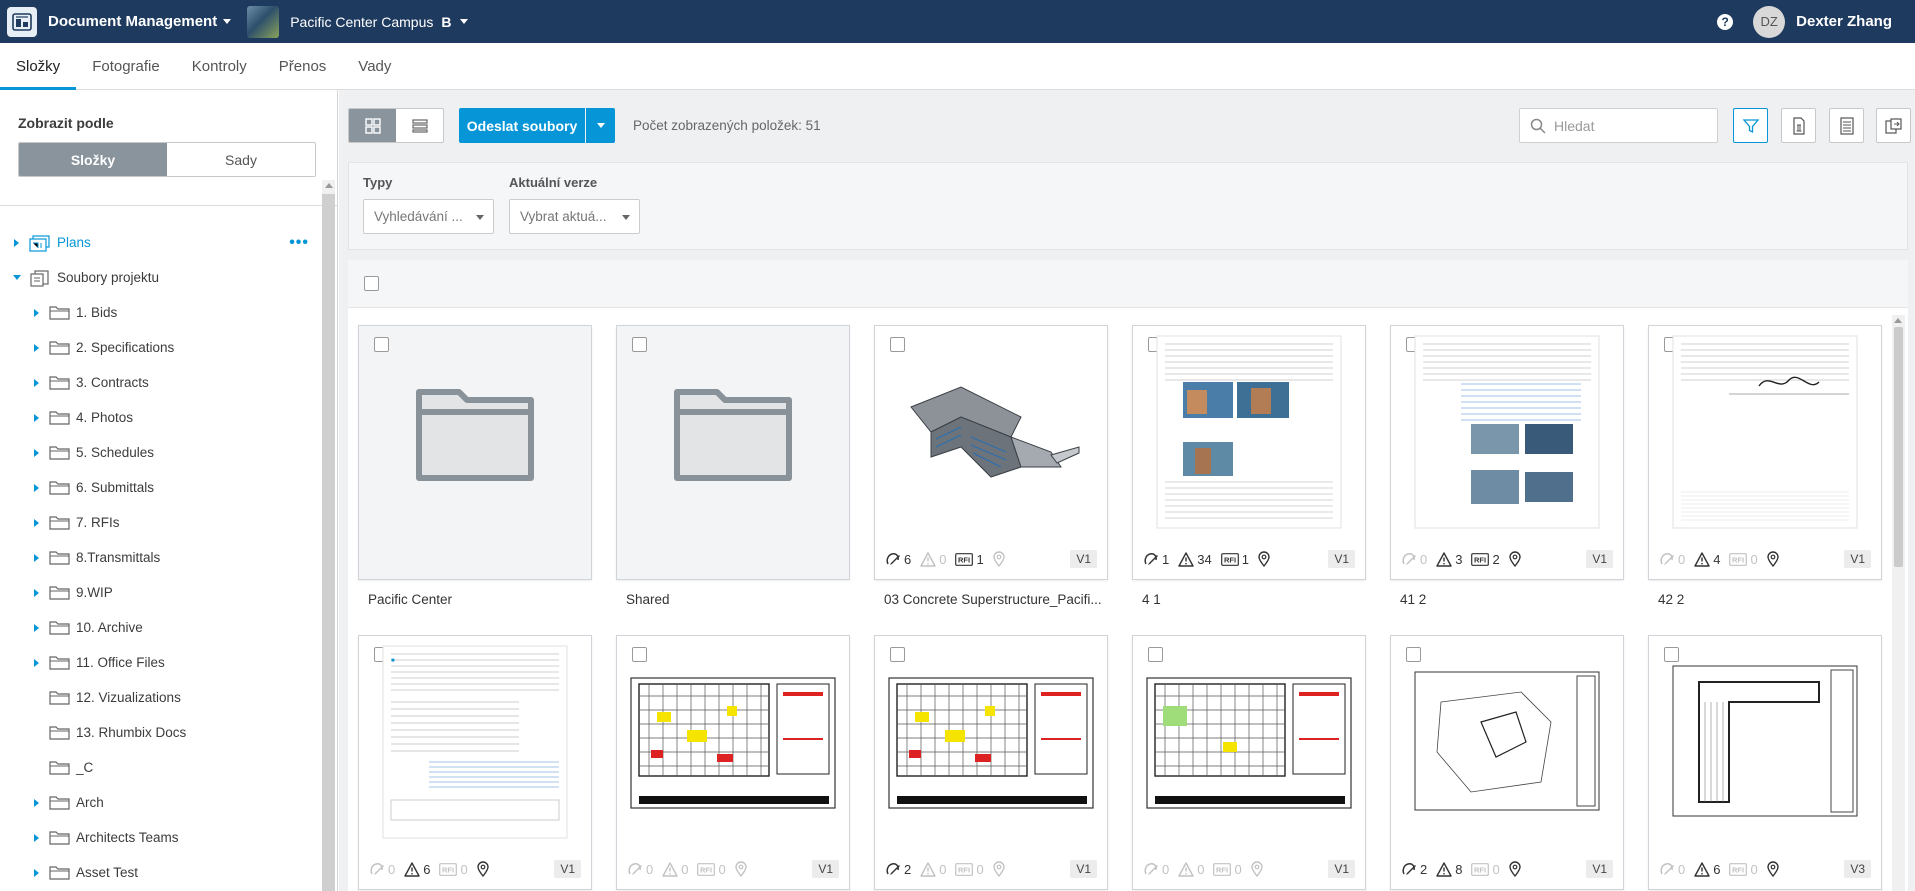  I want to click on tree-item: 13. Rhumbix Docs, so click(160, 732).